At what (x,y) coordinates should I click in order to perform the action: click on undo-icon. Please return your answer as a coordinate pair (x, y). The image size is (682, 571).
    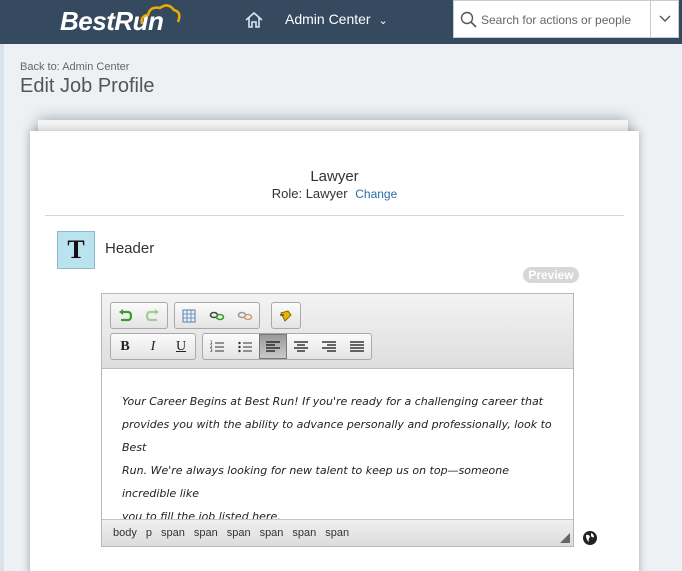
    Looking at the image, I should click on (126, 314).